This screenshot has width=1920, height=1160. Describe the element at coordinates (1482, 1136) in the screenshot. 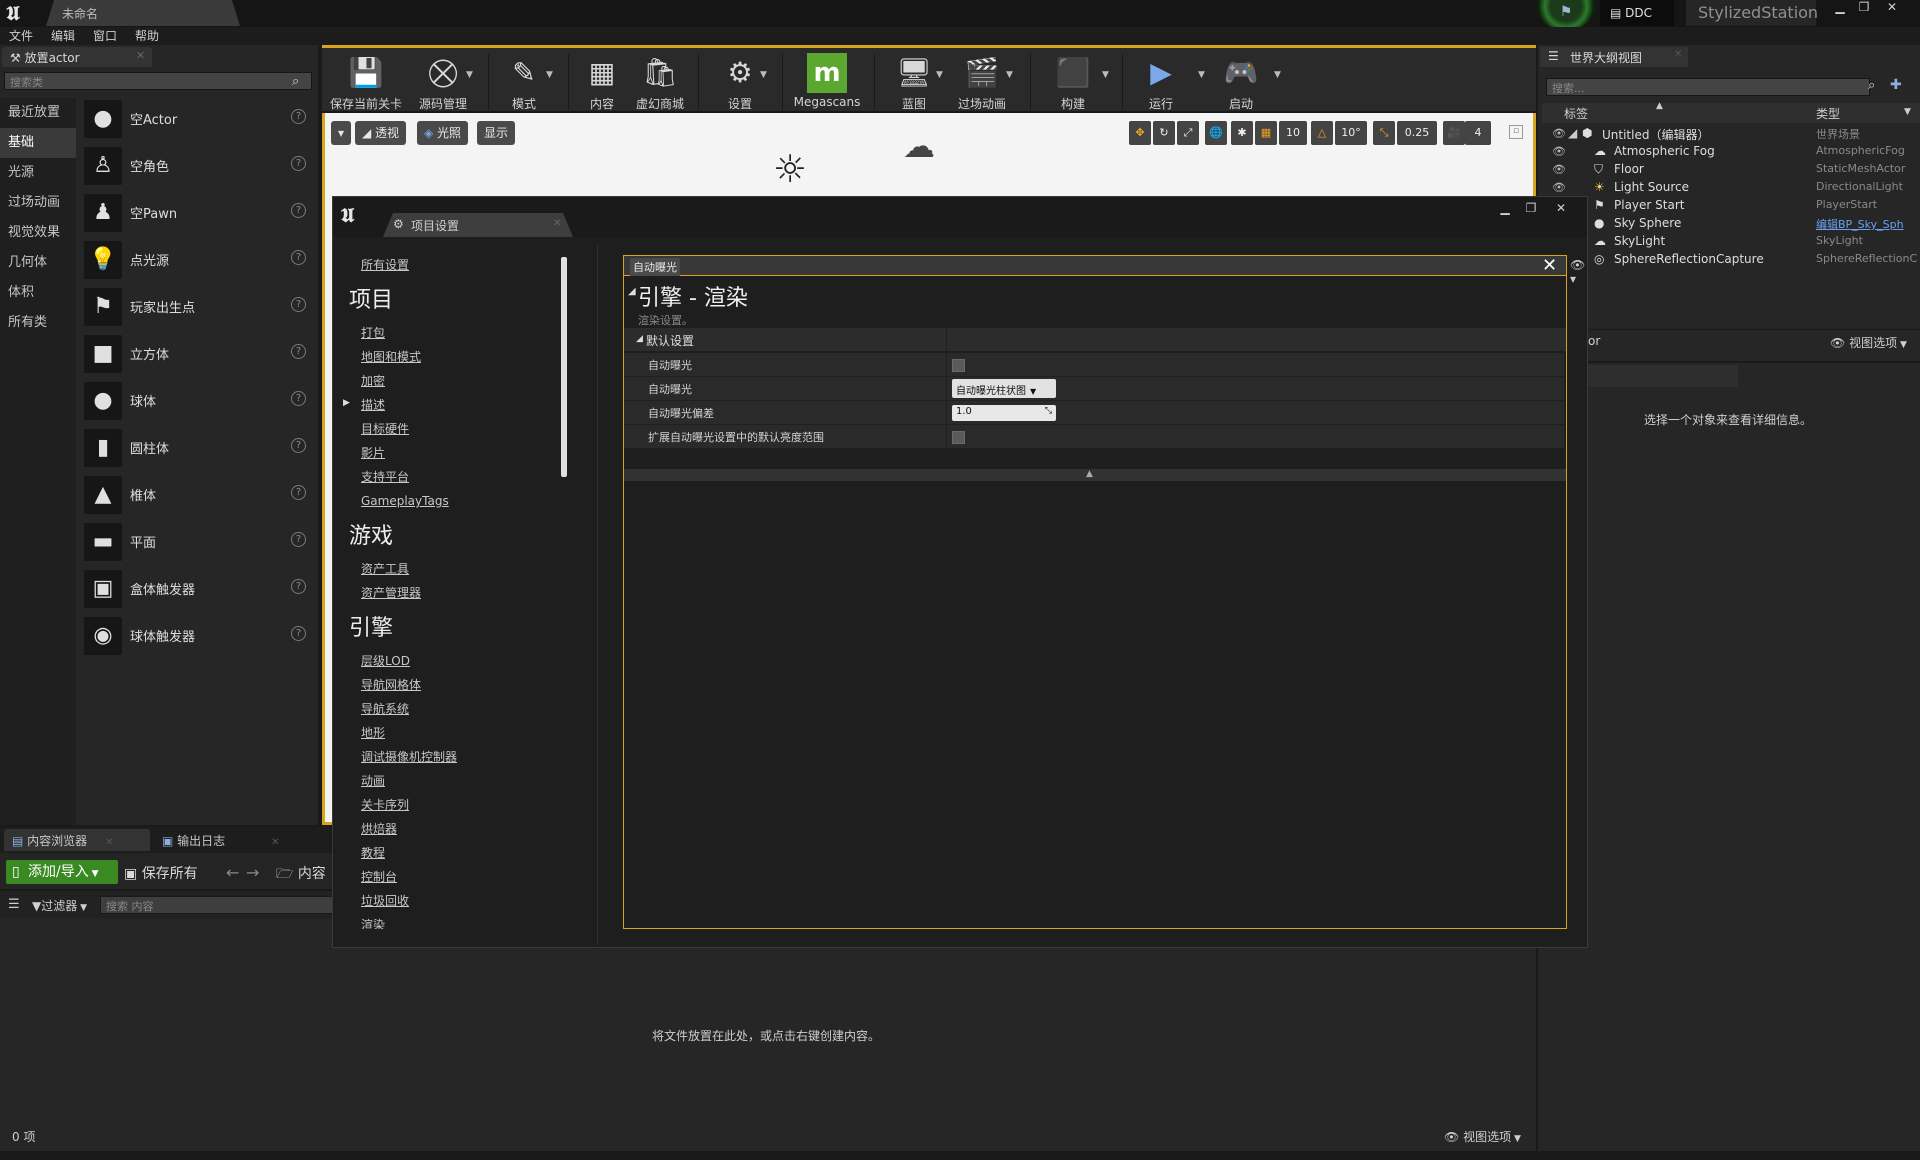

I see `view-options-button: 👁 视图选项 ▼` at that location.